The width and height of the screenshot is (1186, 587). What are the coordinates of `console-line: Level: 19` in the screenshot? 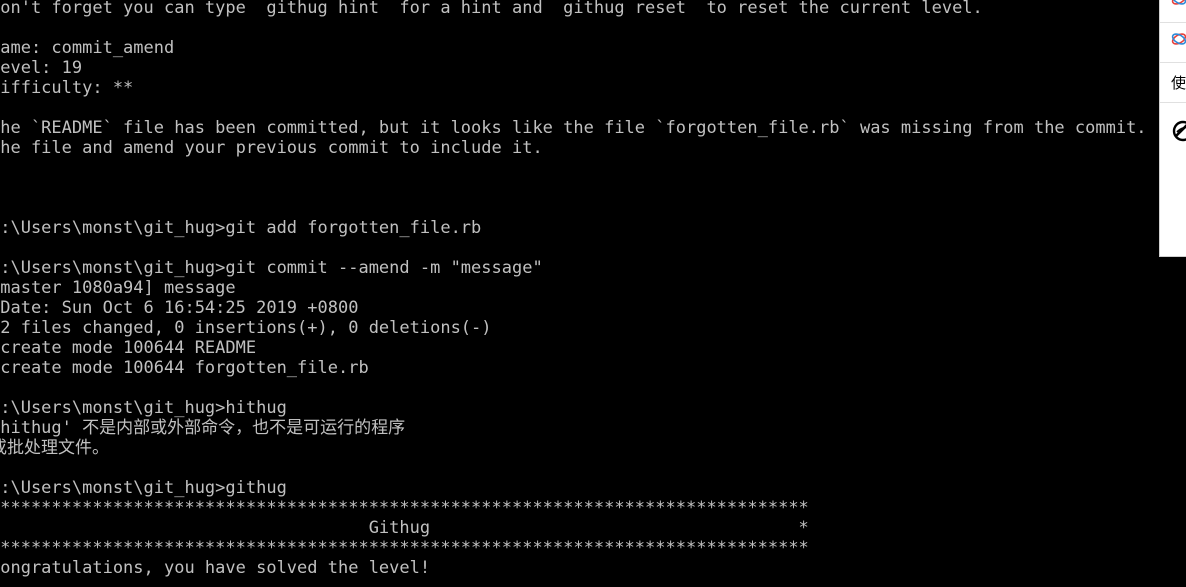 It's located at (41, 68).